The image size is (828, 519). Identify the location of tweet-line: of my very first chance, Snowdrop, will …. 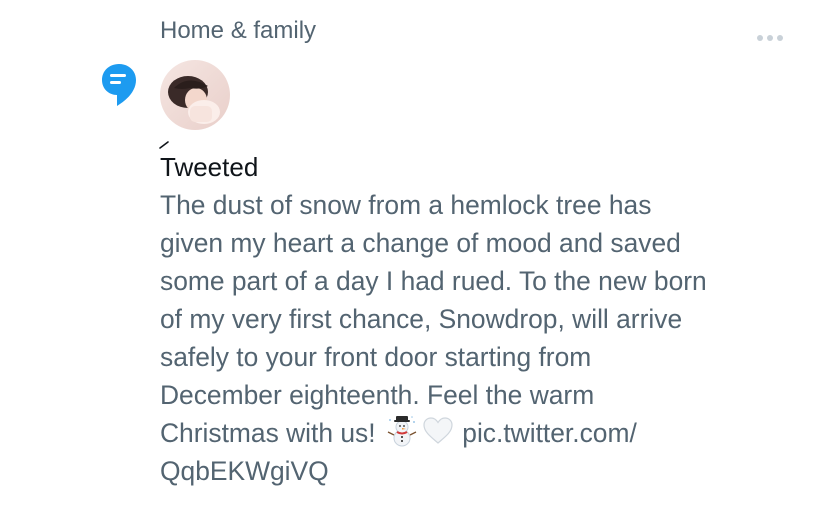
(421, 319).